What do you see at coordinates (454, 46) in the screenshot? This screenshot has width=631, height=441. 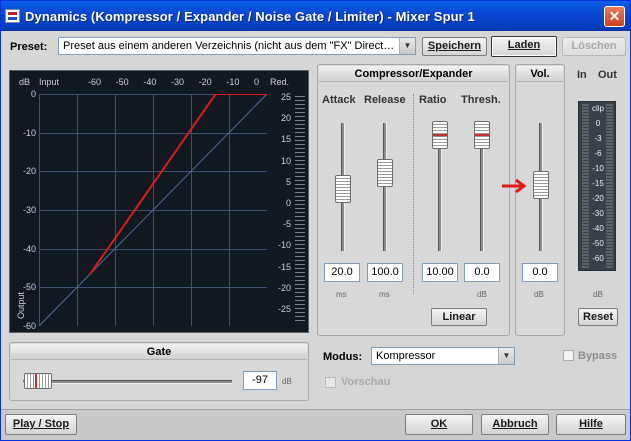 I see `save-button: Speichern` at bounding box center [454, 46].